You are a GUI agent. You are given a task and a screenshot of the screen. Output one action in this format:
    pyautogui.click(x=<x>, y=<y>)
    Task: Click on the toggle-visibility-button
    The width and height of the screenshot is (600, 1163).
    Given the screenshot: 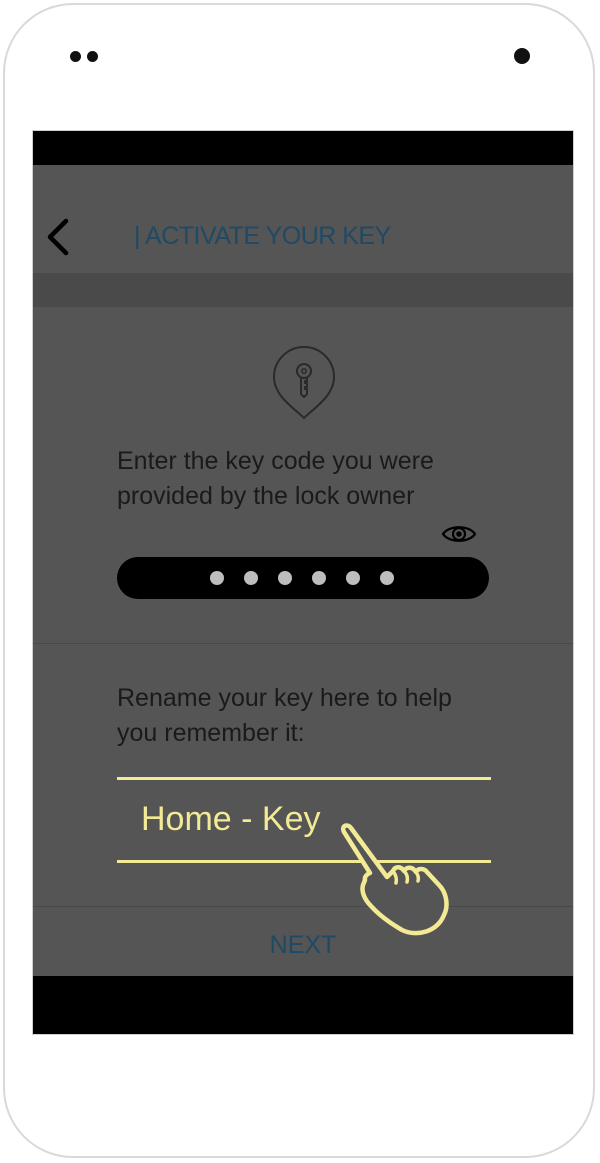 What is the action you would take?
    pyautogui.click(x=459, y=536)
    